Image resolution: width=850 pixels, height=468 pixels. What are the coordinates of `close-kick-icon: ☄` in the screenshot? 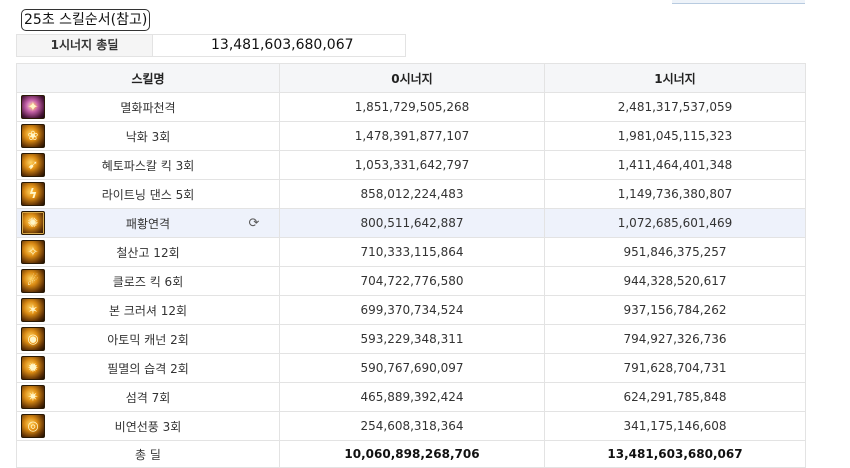 It's located at (33, 281).